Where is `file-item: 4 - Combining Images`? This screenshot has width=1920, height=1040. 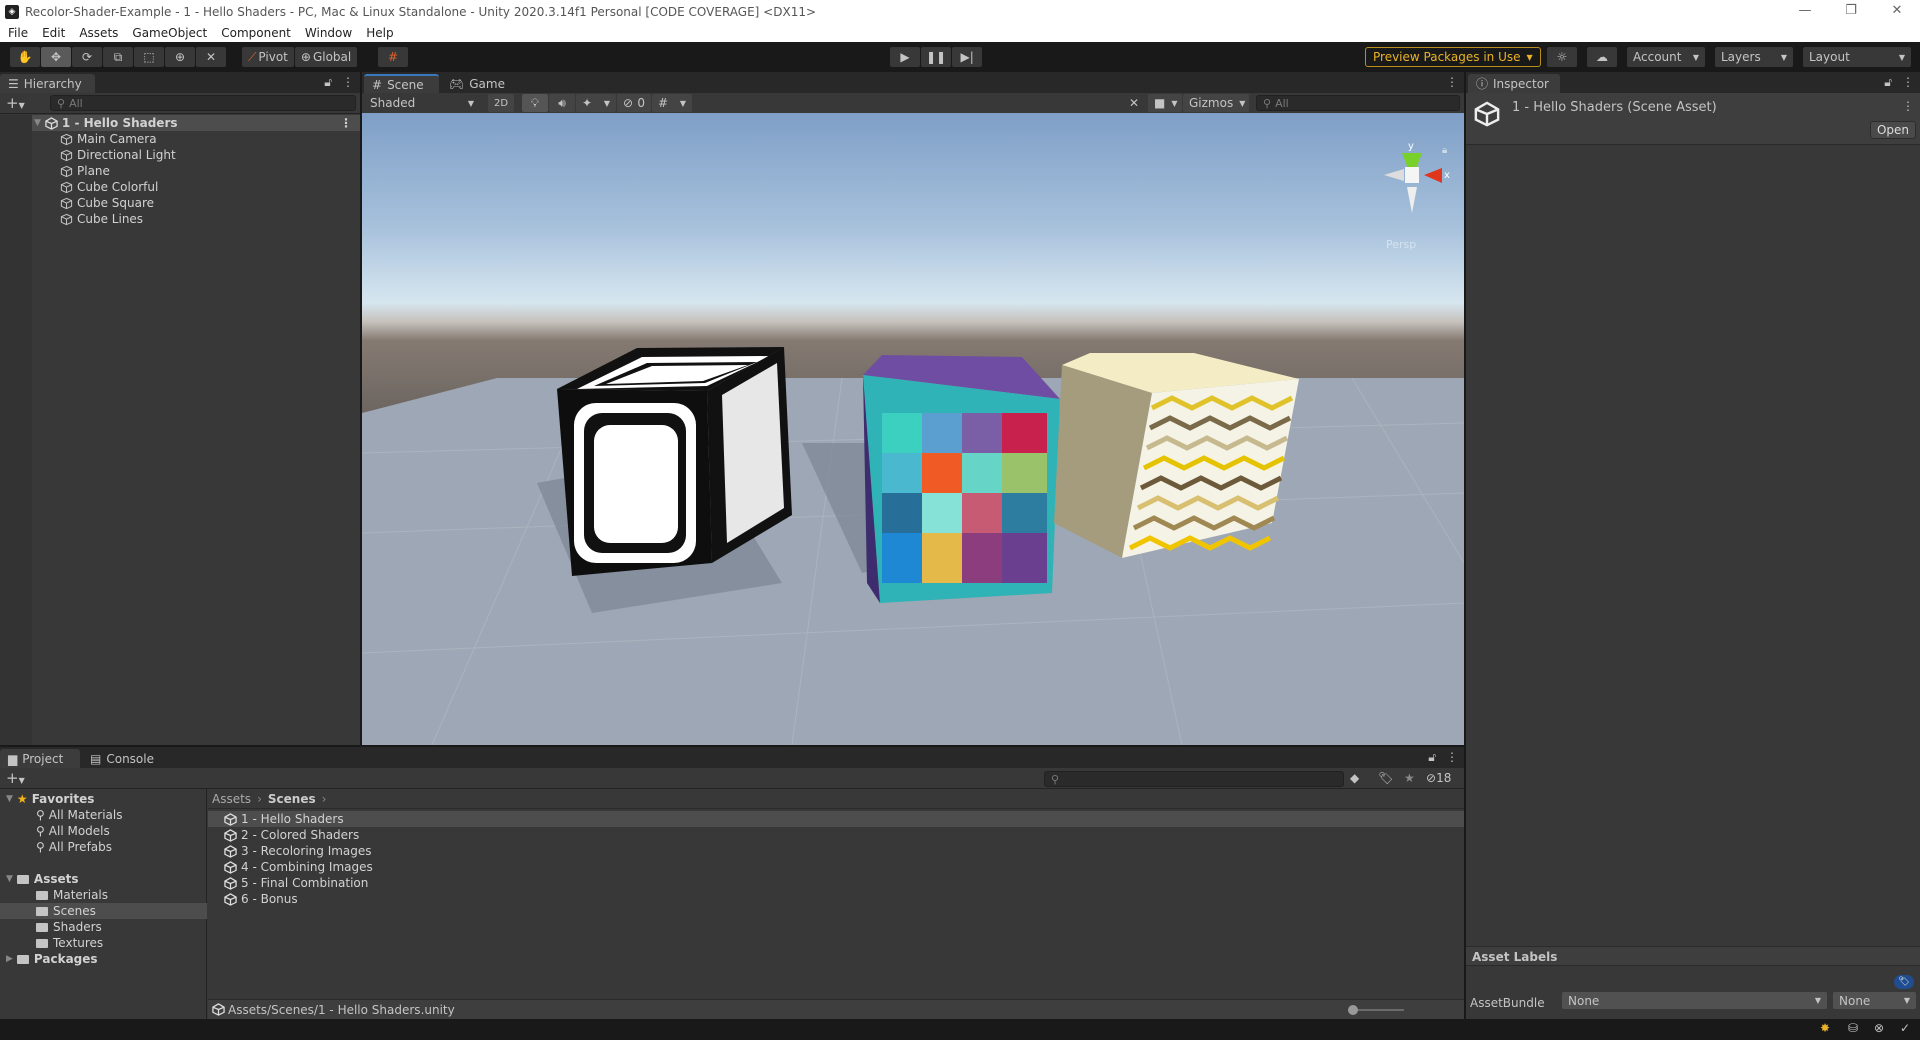 file-item: 4 - Combining Images is located at coordinates (836, 867).